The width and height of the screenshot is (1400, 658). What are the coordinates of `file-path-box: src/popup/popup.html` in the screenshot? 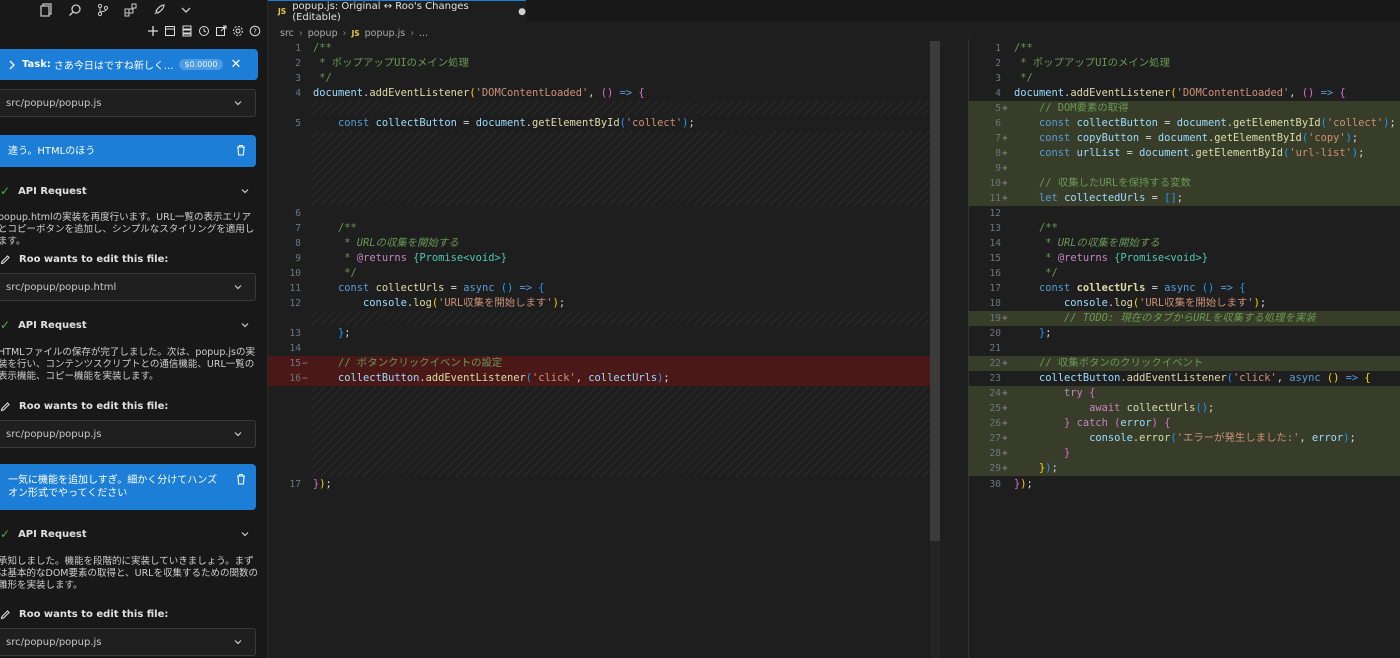 It's located at (128, 287).